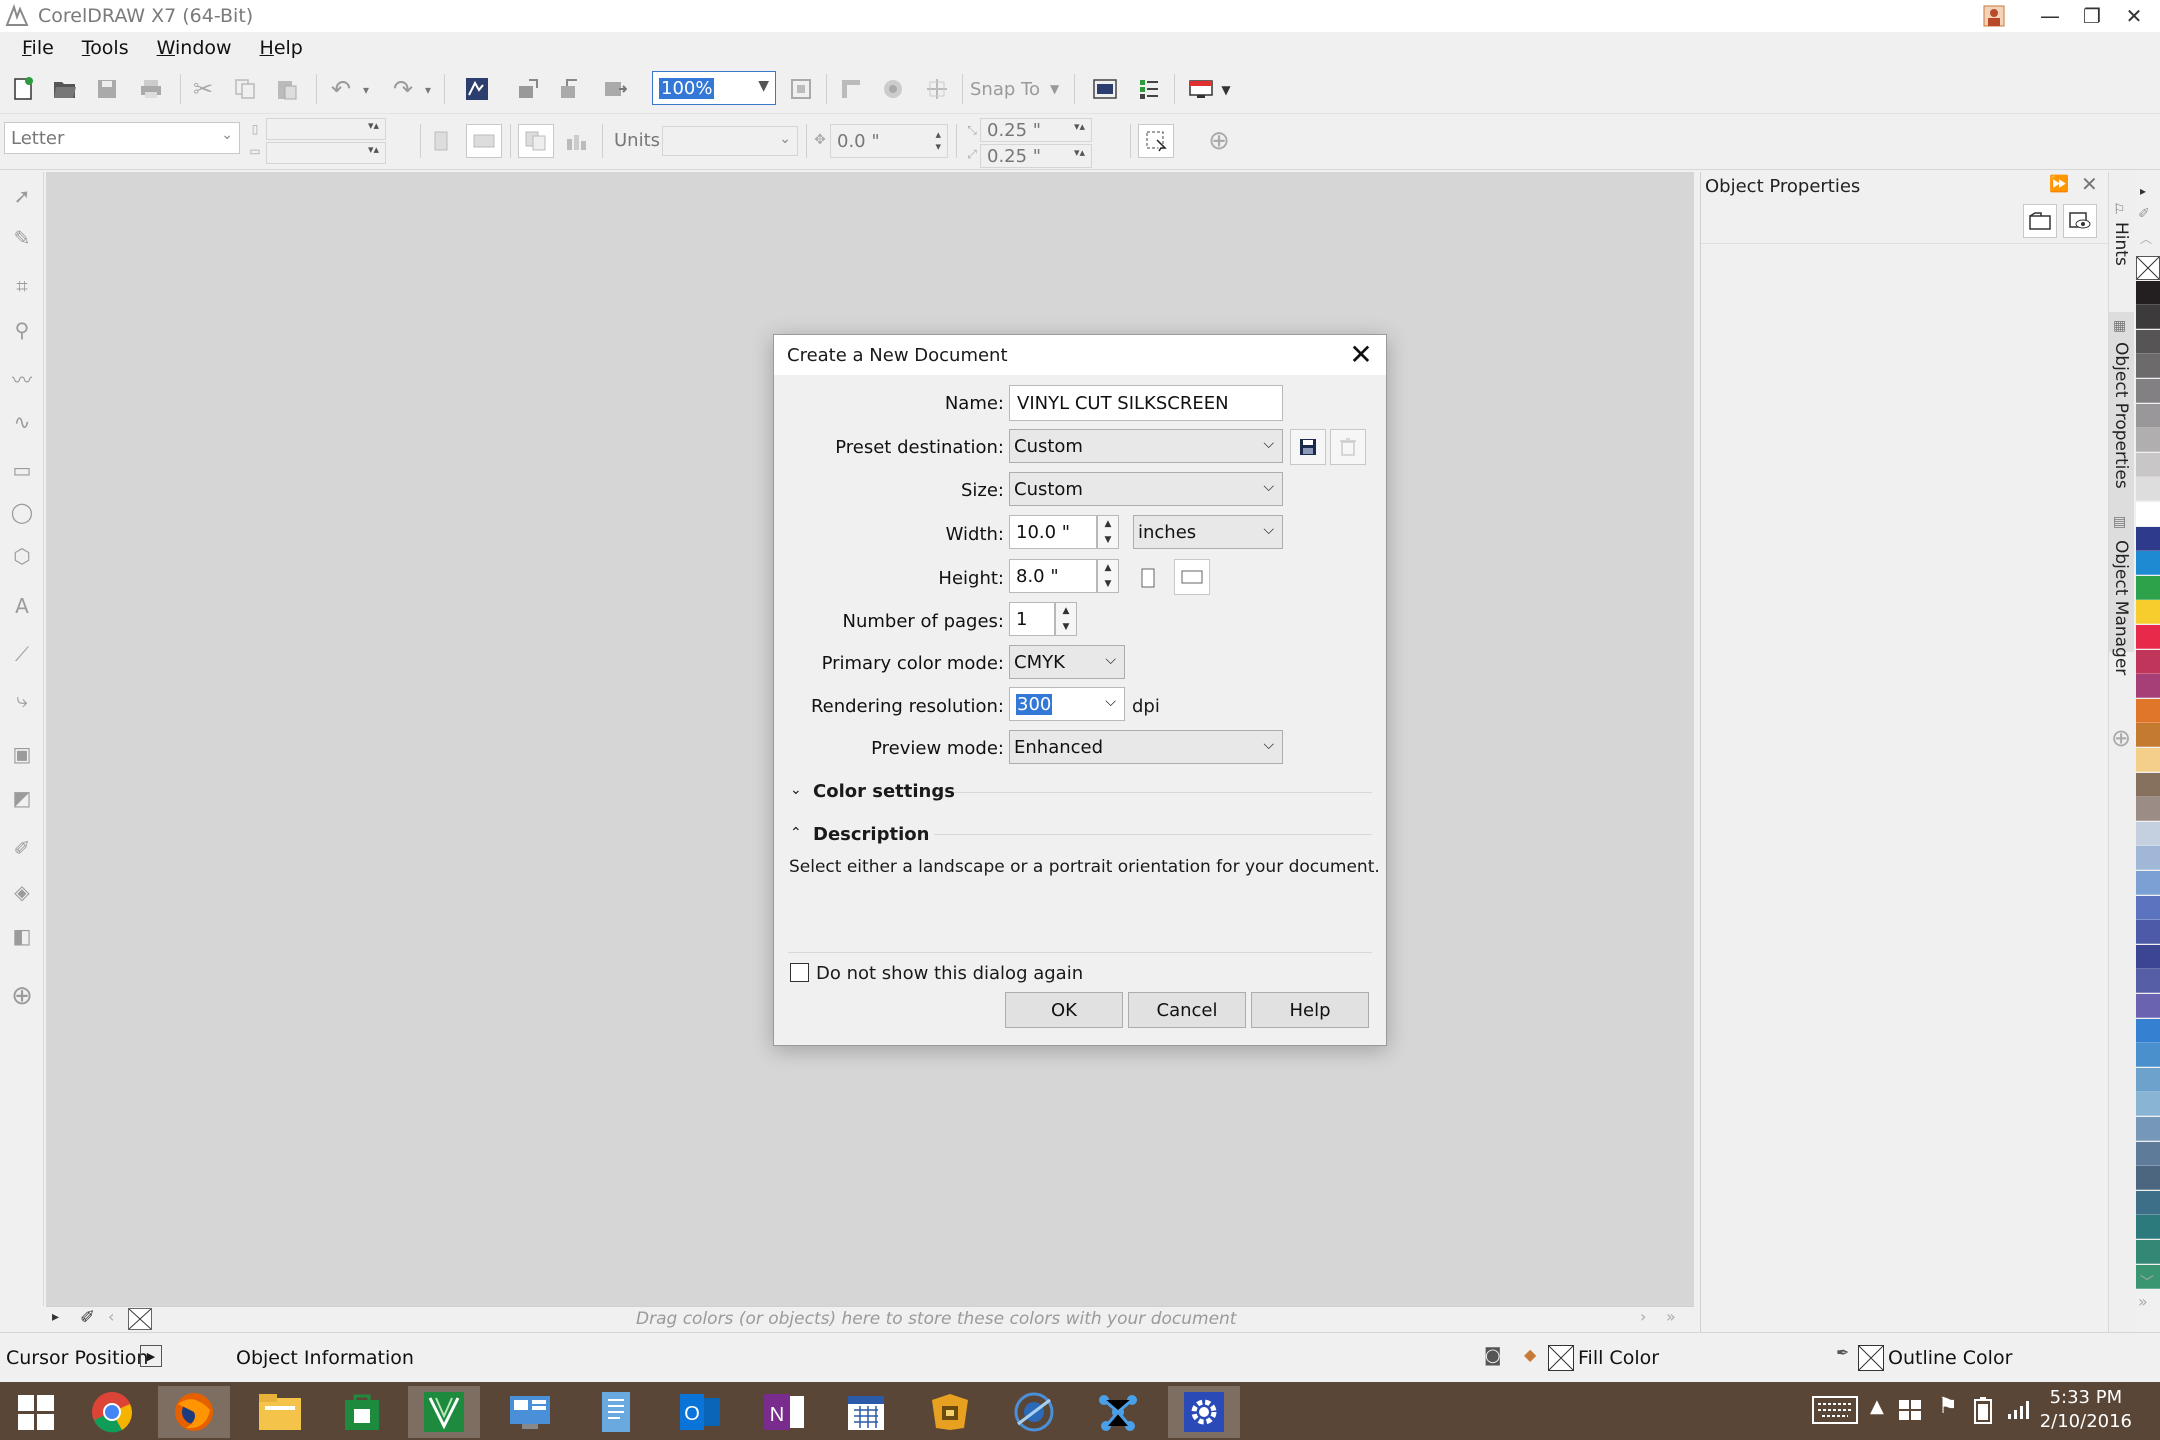  What do you see at coordinates (571, 89) in the screenshot?
I see `export-icon` at bounding box center [571, 89].